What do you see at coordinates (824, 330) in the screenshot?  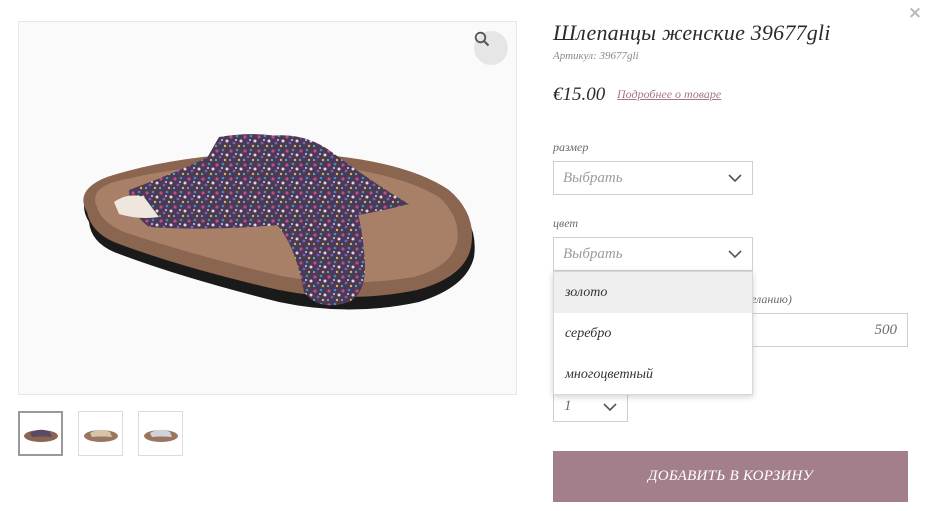 I see `amount-input: 500` at bounding box center [824, 330].